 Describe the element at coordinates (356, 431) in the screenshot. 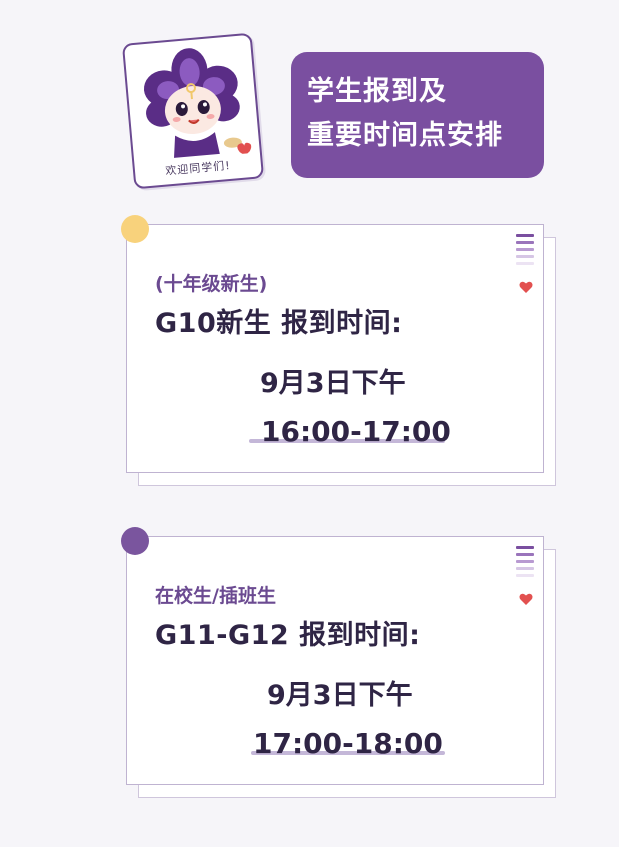

I see `card-time: 16:00-17:00` at that location.